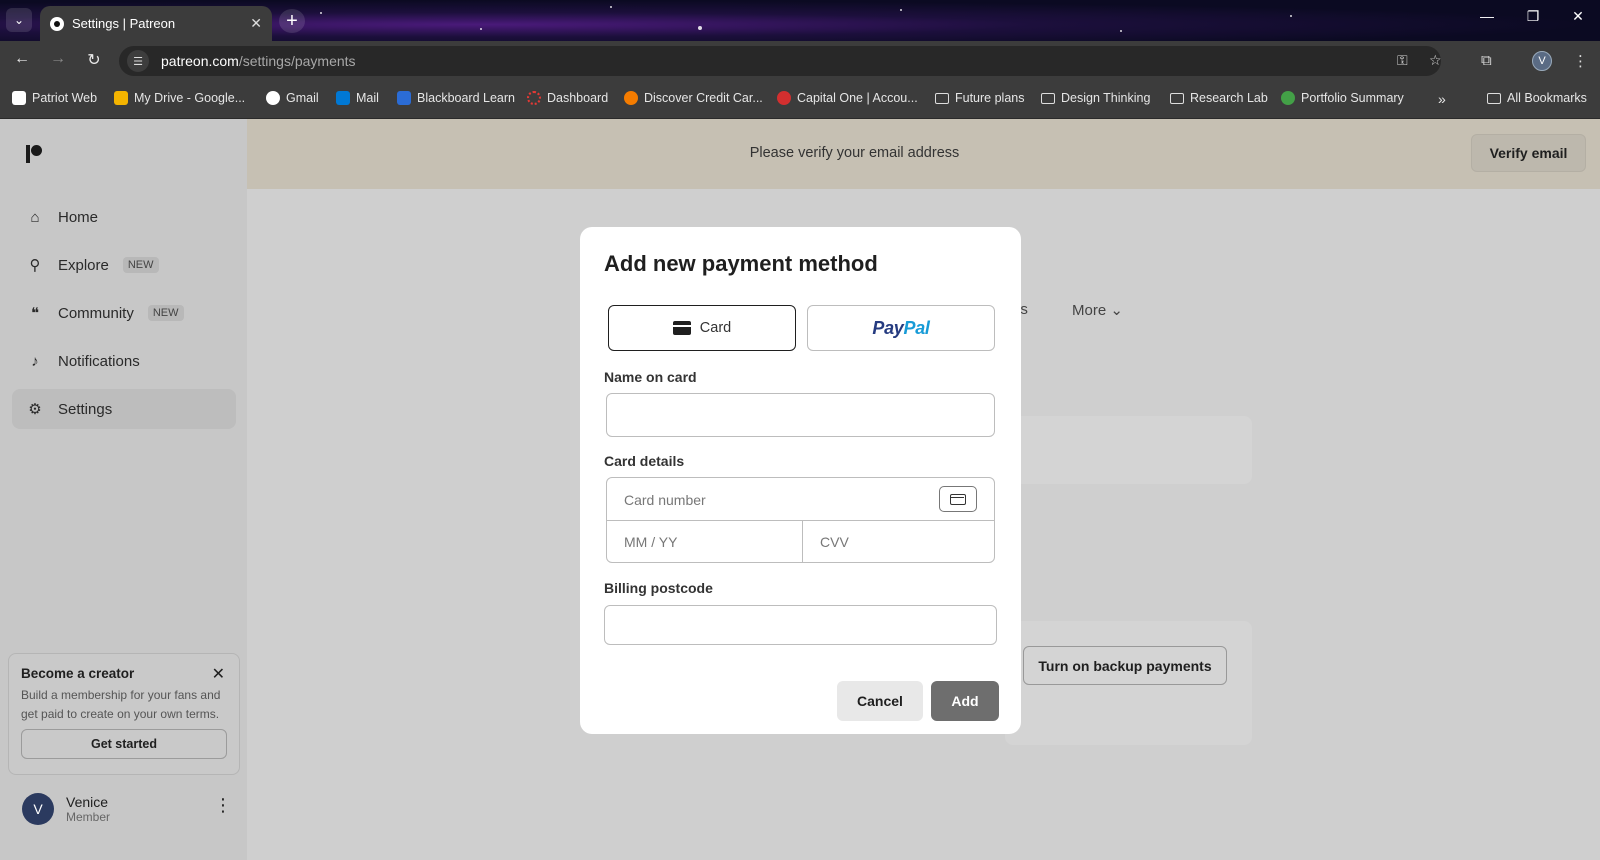 The height and width of the screenshot is (860, 1600). What do you see at coordinates (780, 61) in the screenshot?
I see `address-bar: ☰ patreon.com/settings/payments ⚿ ☆` at bounding box center [780, 61].